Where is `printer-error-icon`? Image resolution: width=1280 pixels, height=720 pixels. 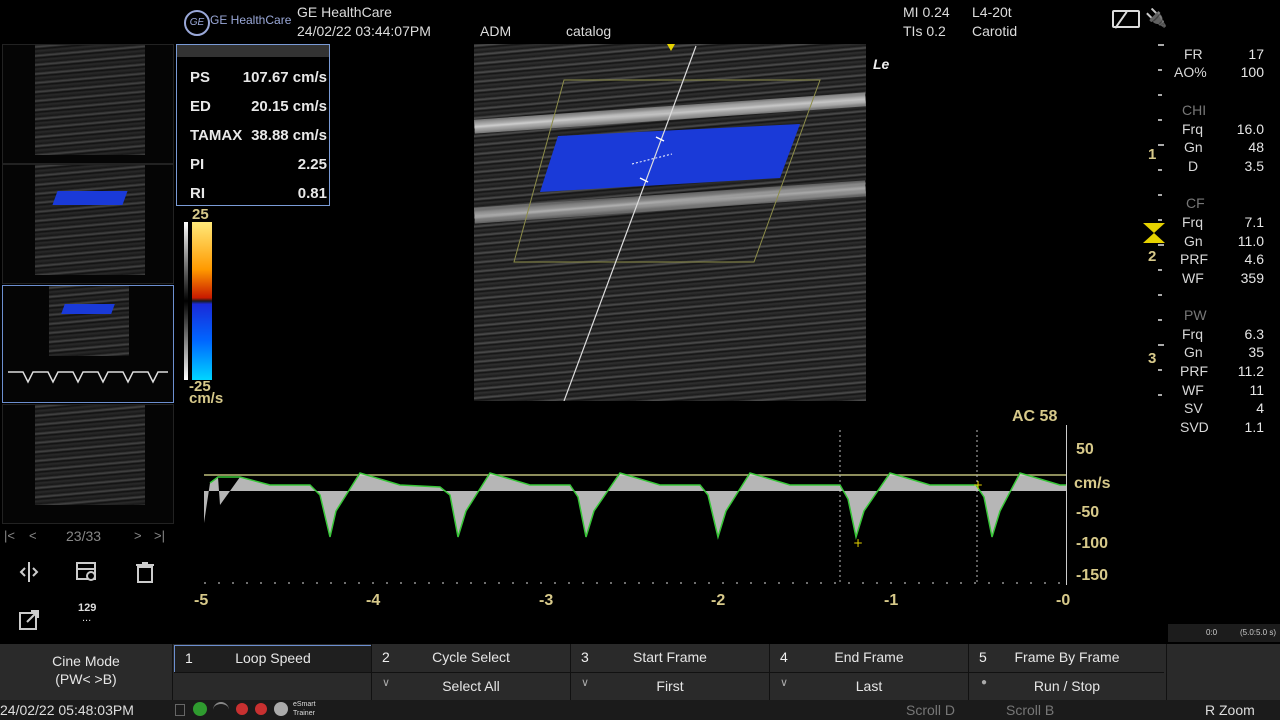
printer-error-icon is located at coordinates (261, 709).